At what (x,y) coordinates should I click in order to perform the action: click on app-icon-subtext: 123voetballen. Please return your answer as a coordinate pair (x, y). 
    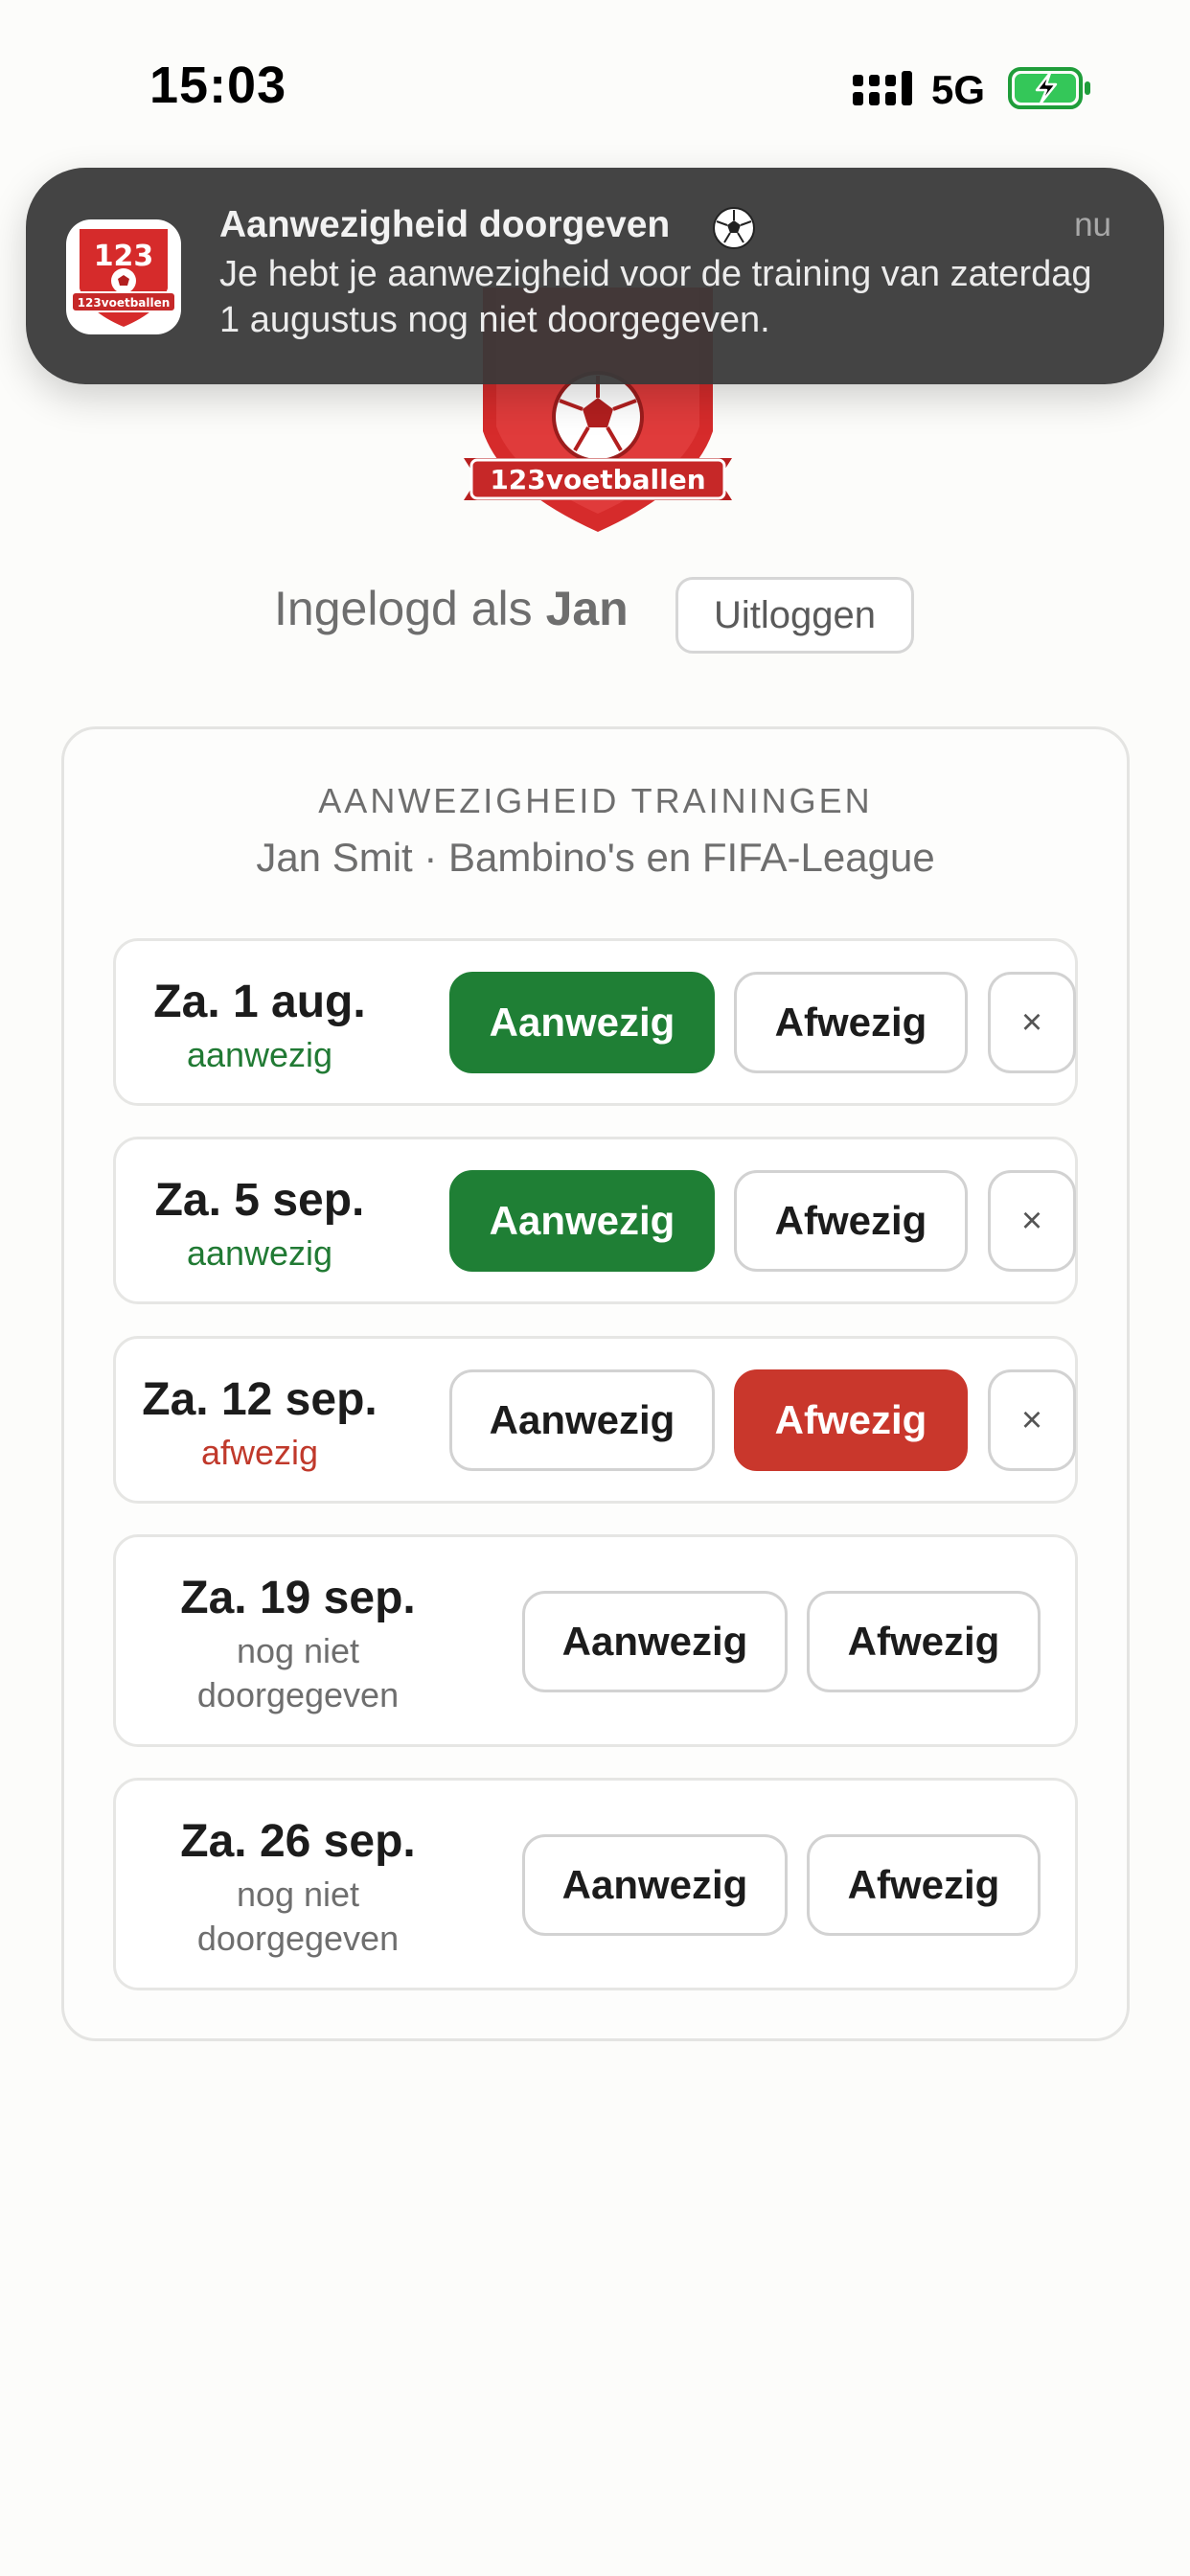
    Looking at the image, I should click on (125, 303).